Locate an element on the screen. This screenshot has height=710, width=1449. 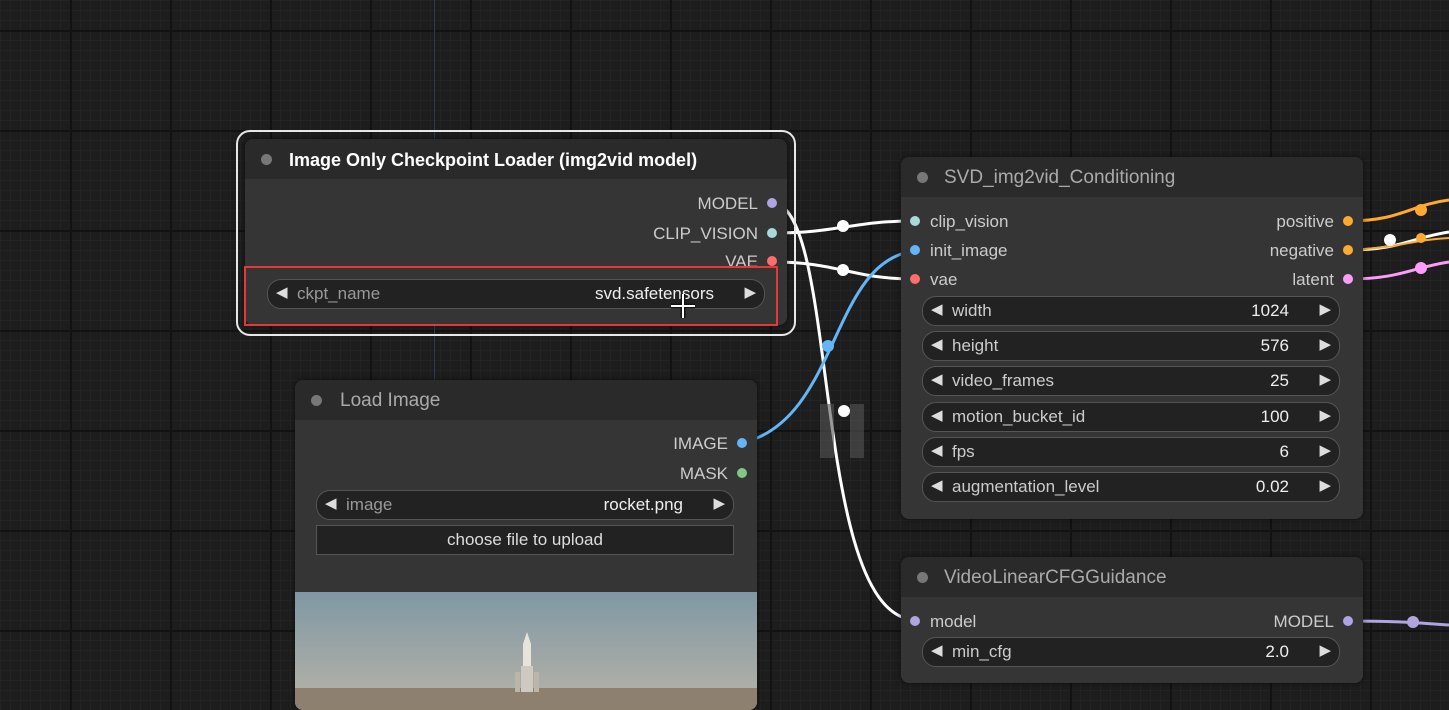
node-title-bar: SVD_img2vid_Conditioning is located at coordinates (1132, 177).